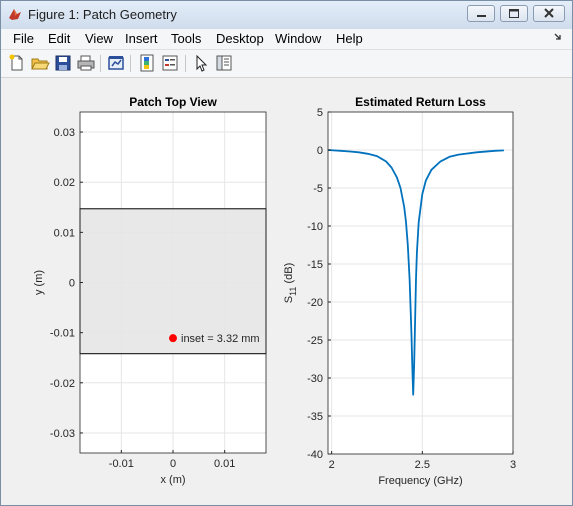  Describe the element at coordinates (420, 102) in the screenshot. I see `return-loss-plot-title: Estimated Return Loss` at that location.